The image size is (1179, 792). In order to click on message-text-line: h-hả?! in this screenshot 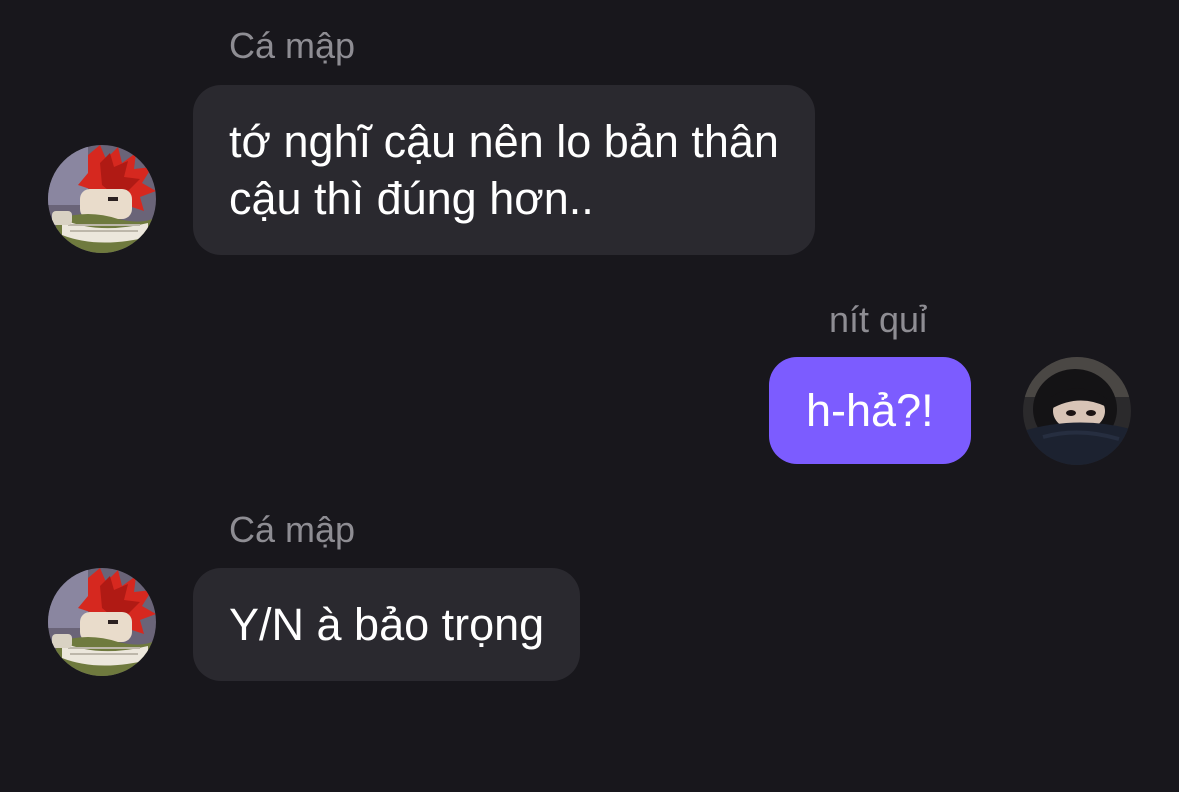, I will do `click(870, 410)`.